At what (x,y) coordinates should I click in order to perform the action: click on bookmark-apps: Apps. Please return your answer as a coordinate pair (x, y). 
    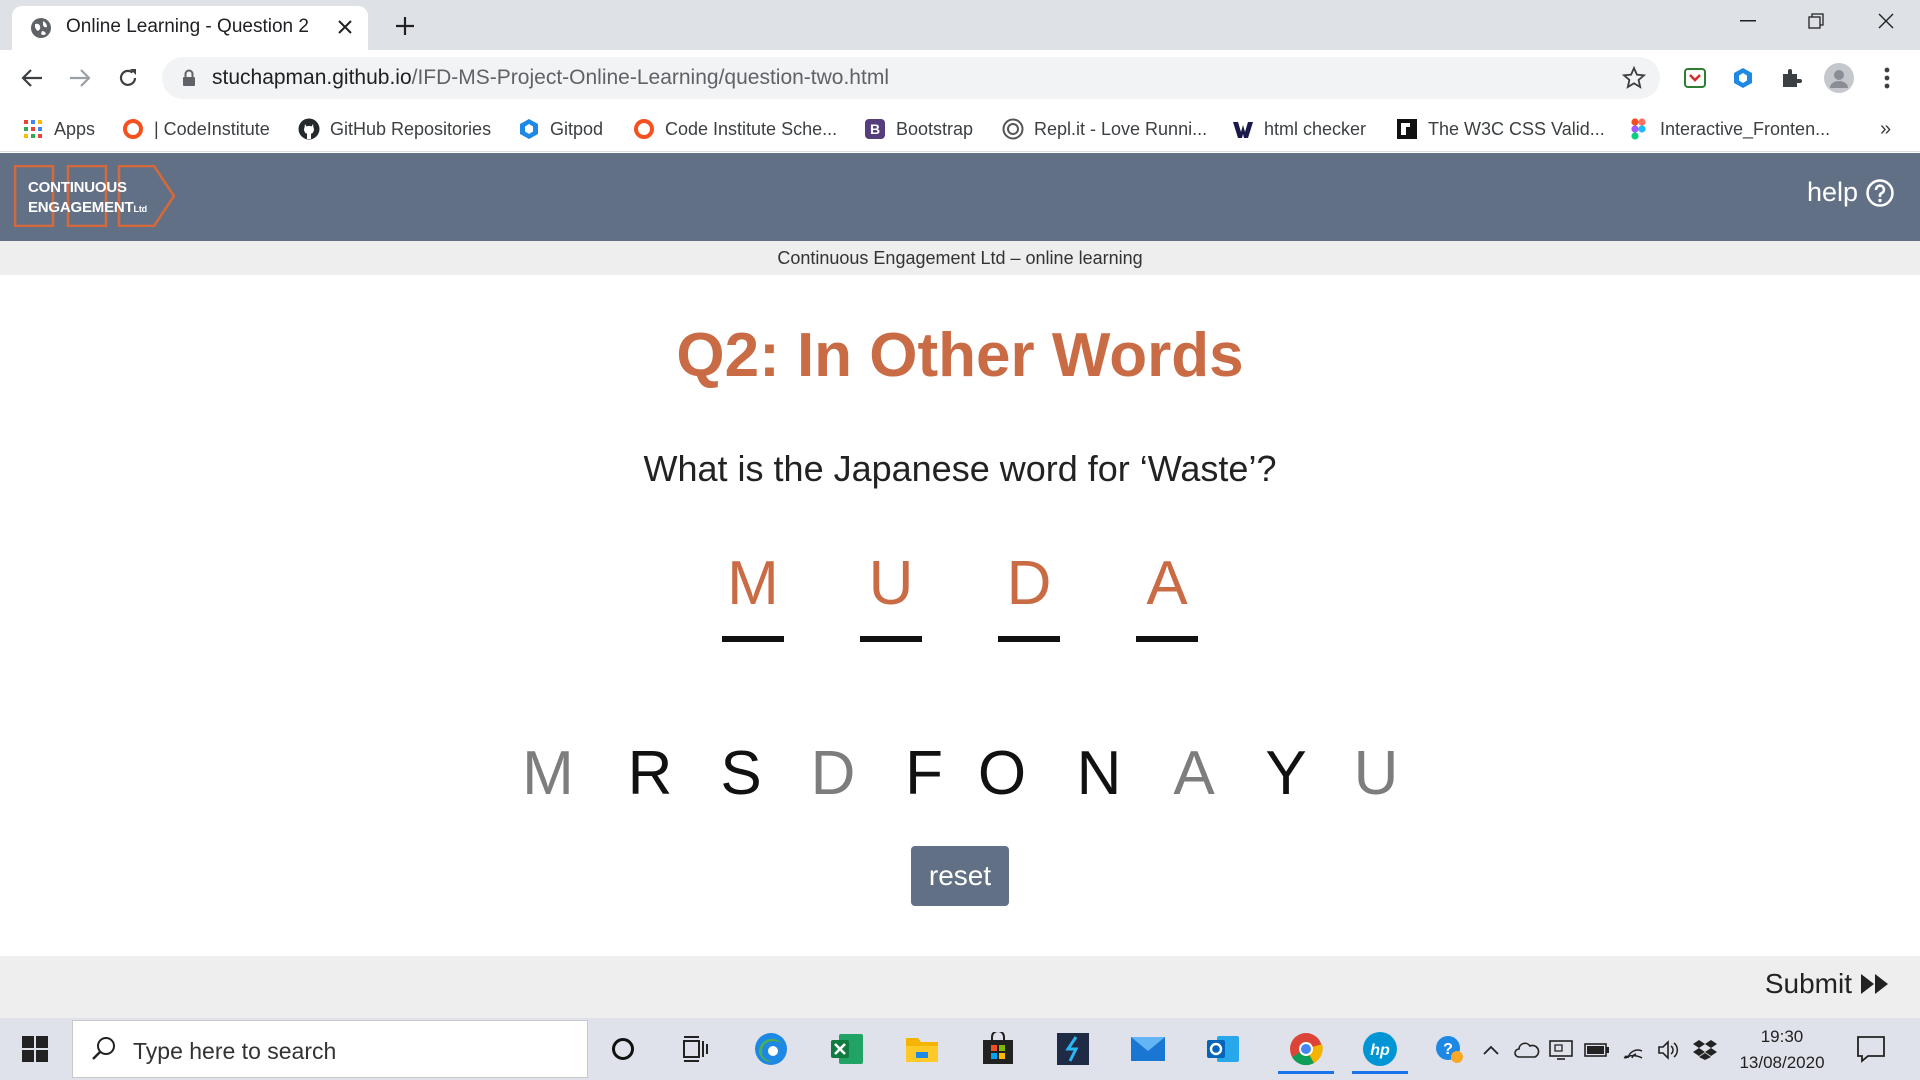
    Looking at the image, I should click on (58, 129).